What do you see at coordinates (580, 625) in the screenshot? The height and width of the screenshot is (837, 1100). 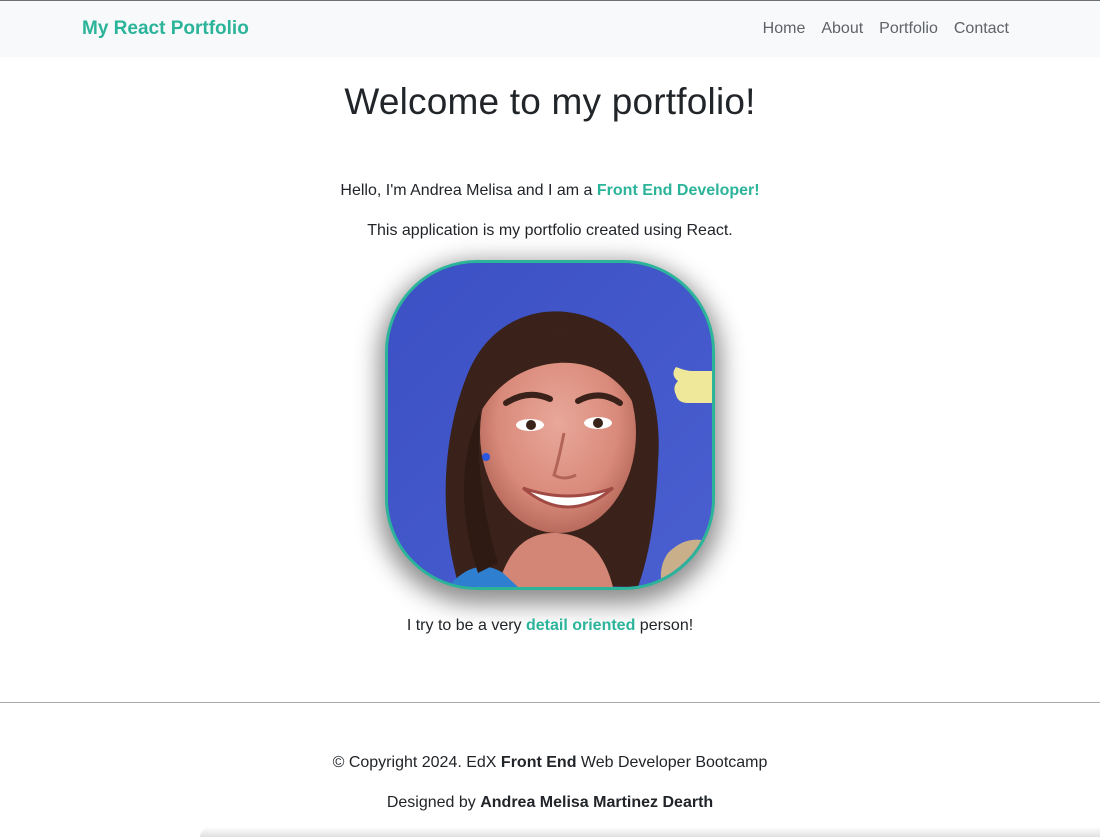 I see `detail-highlight: detail oriented` at bounding box center [580, 625].